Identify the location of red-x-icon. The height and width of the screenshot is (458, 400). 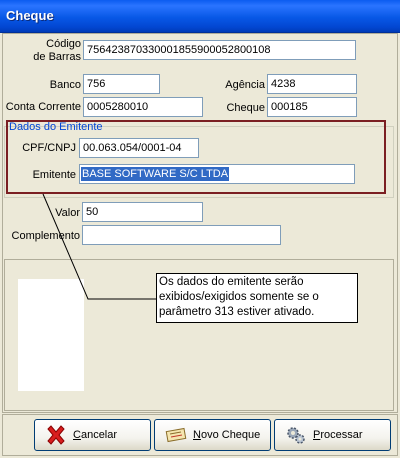
(56, 435).